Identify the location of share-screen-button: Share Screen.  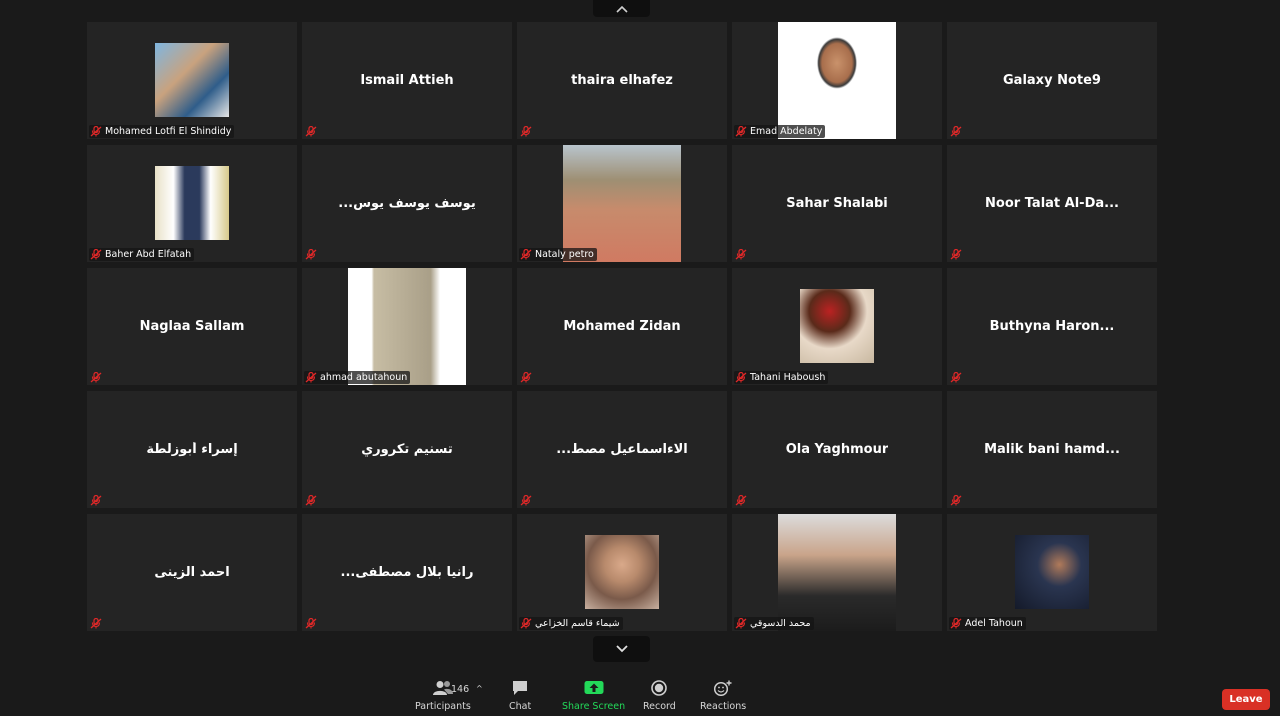
(593, 696).